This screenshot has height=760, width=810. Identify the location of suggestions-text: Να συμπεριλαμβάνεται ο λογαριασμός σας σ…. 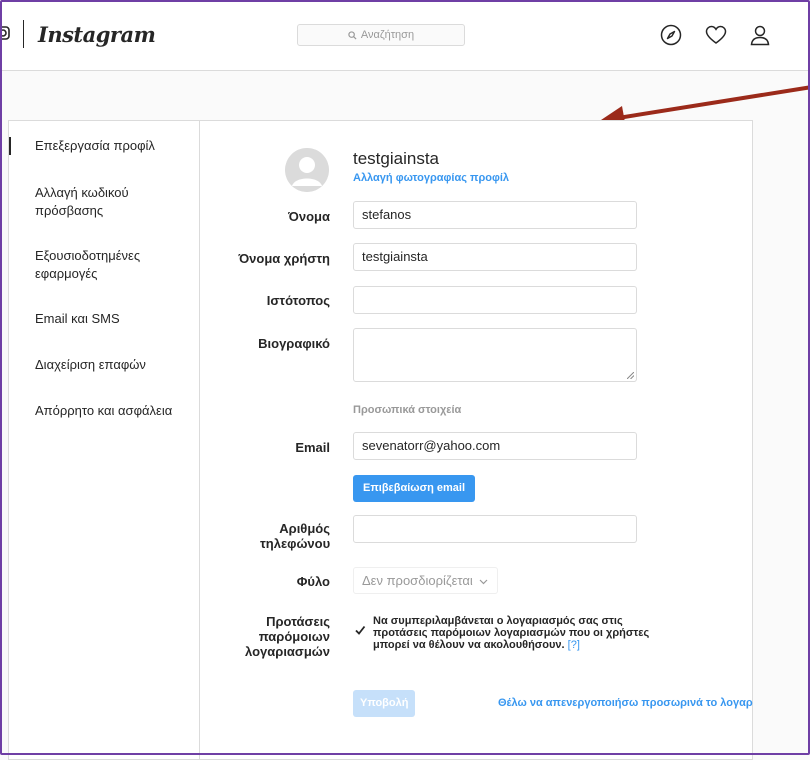
(511, 633).